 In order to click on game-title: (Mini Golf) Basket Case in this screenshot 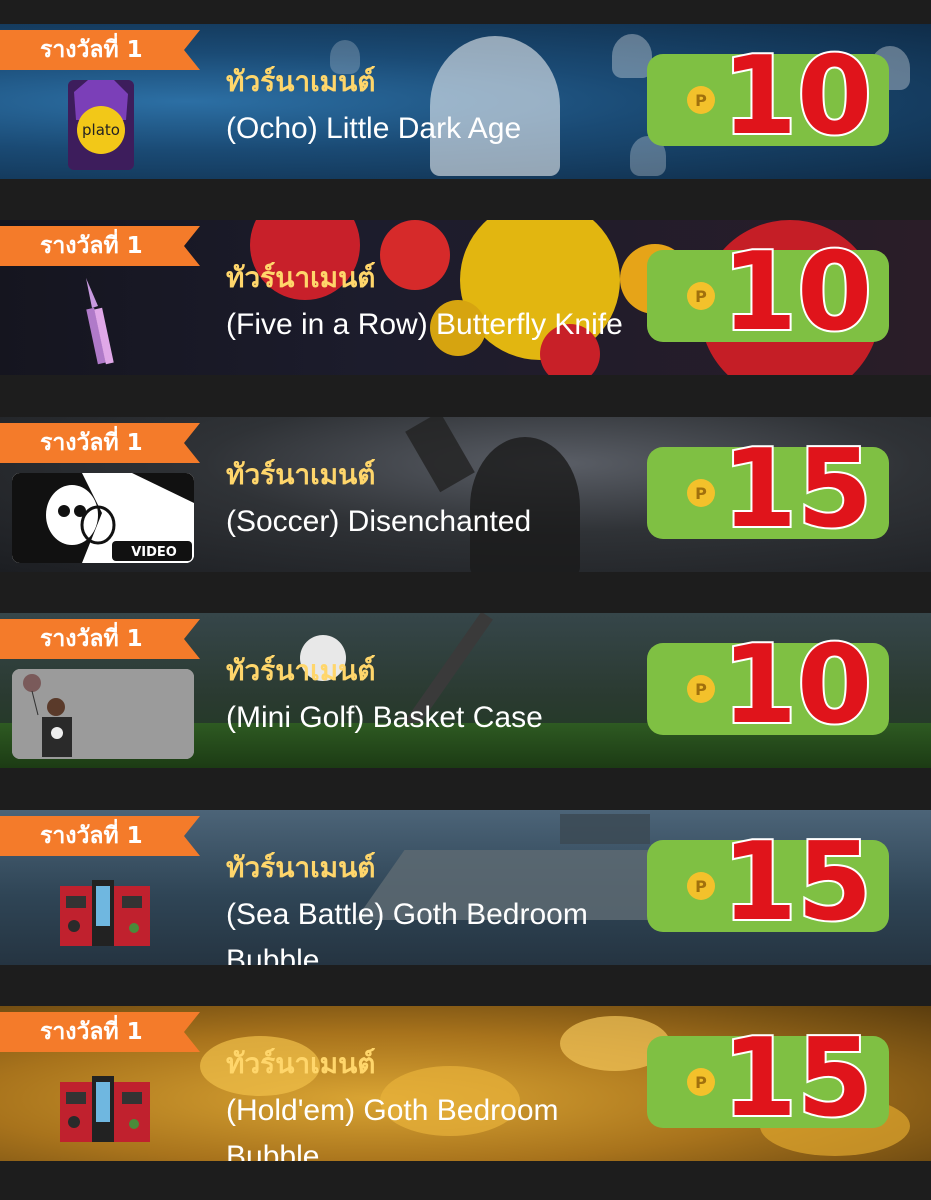, I will do `click(384, 717)`.